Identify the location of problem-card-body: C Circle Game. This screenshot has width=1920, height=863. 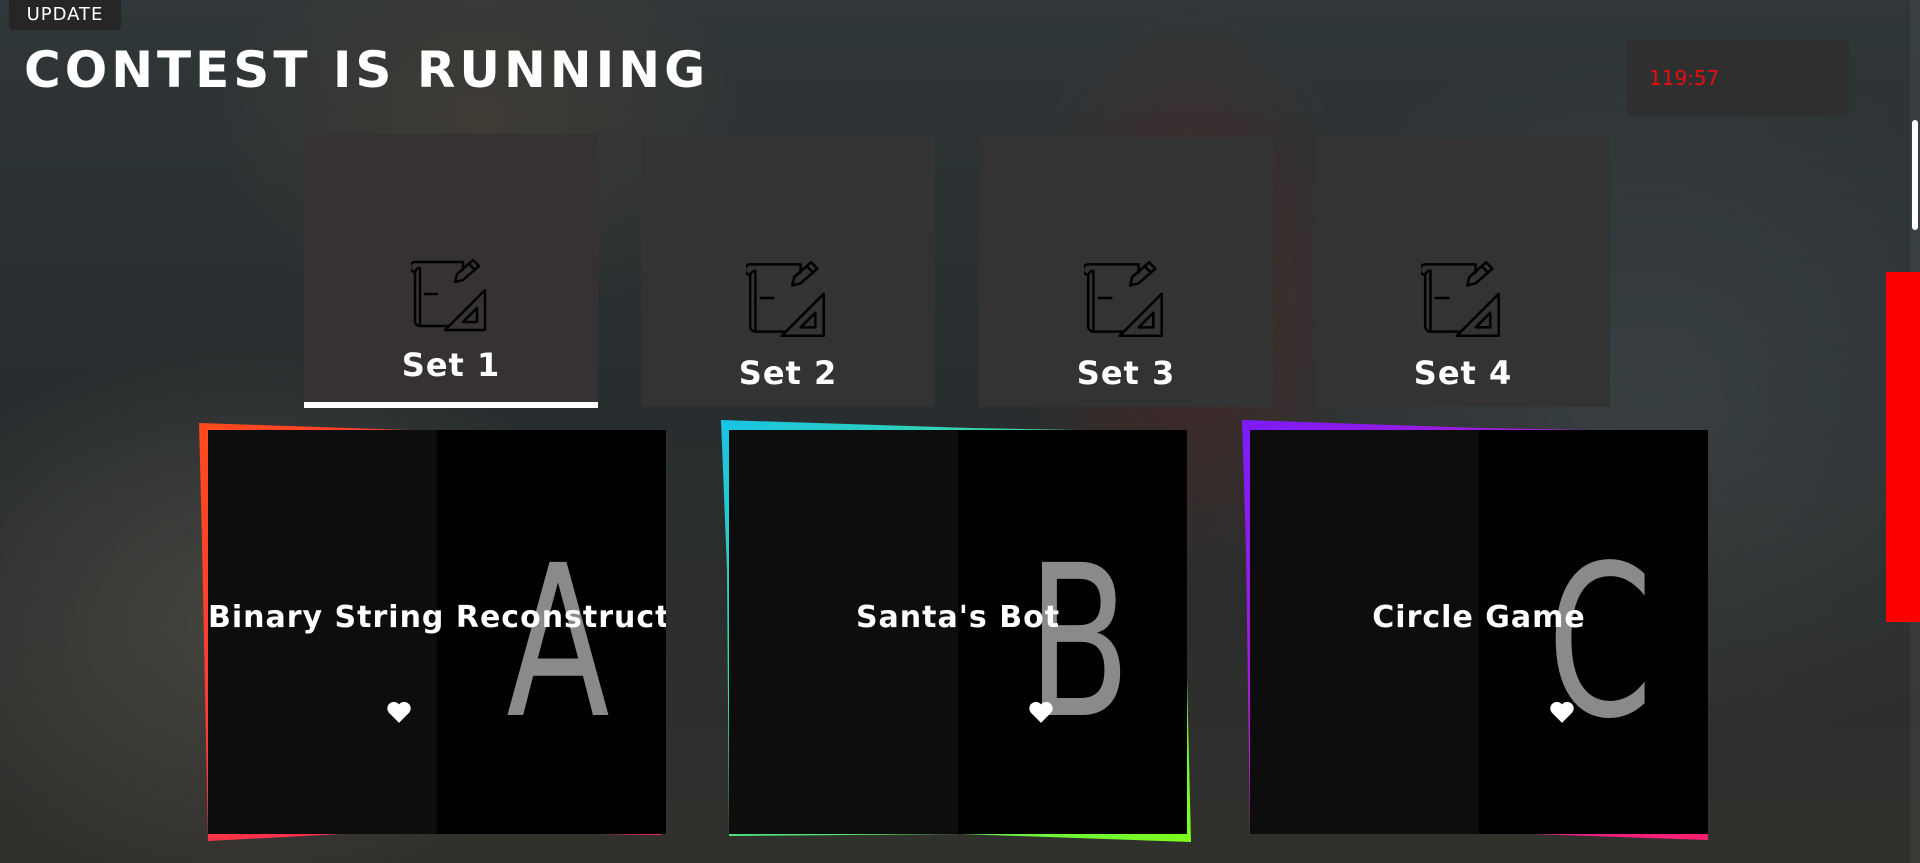
(1479, 632).